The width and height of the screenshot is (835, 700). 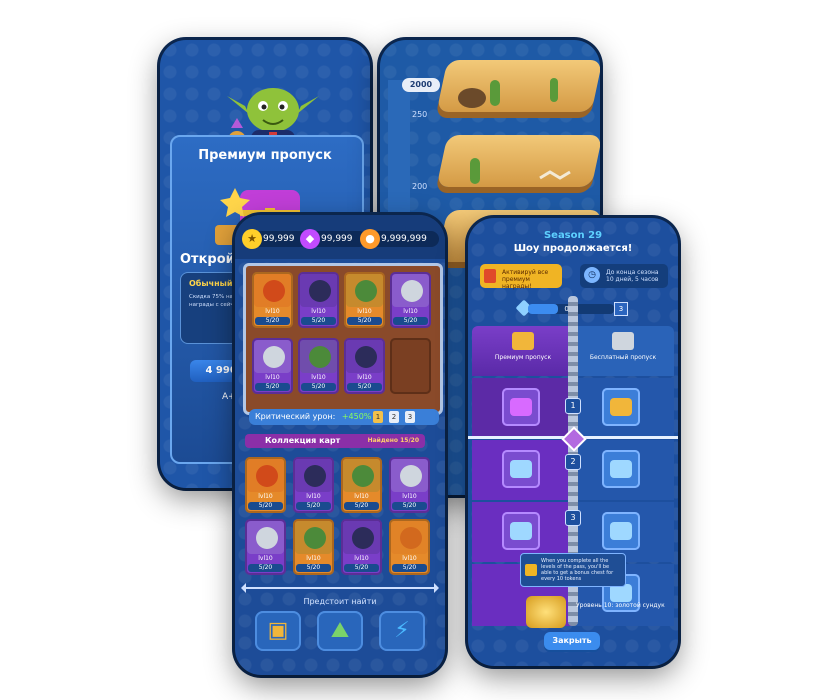 I want to click on collection-count: Найдено 15/20, so click(x=393, y=440).